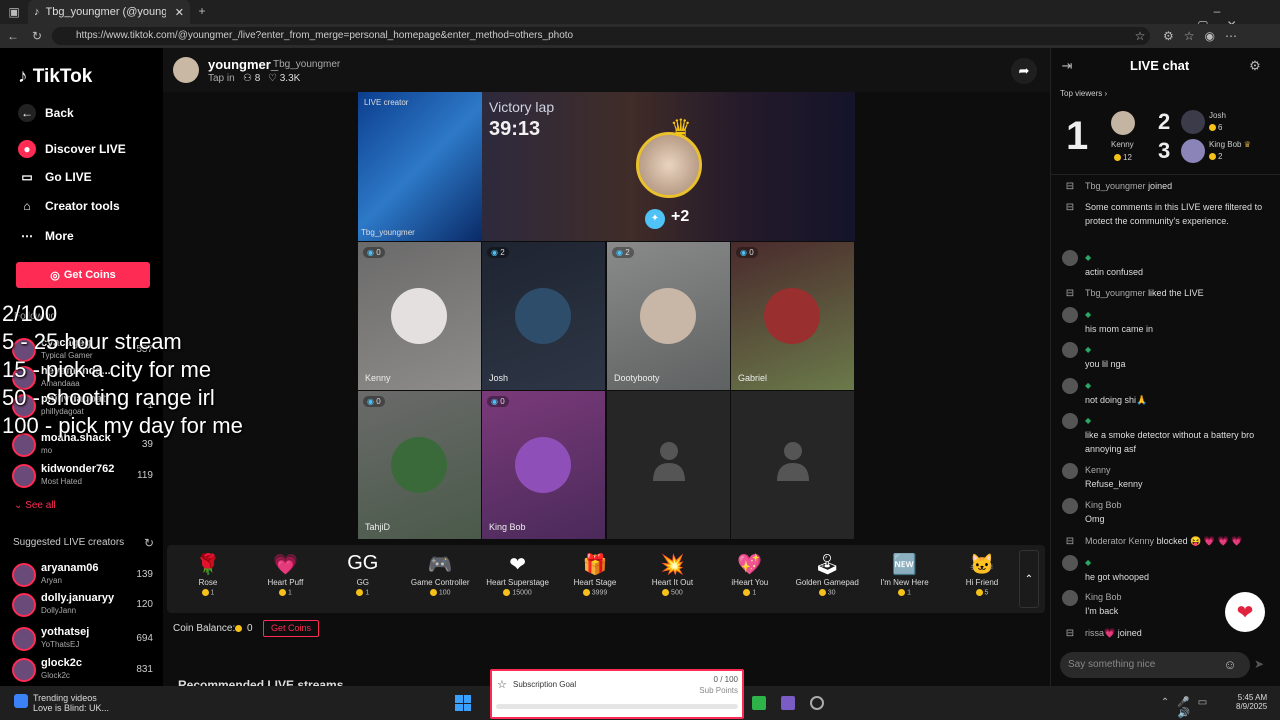  I want to click on chat-body: Omg, so click(1095, 519).